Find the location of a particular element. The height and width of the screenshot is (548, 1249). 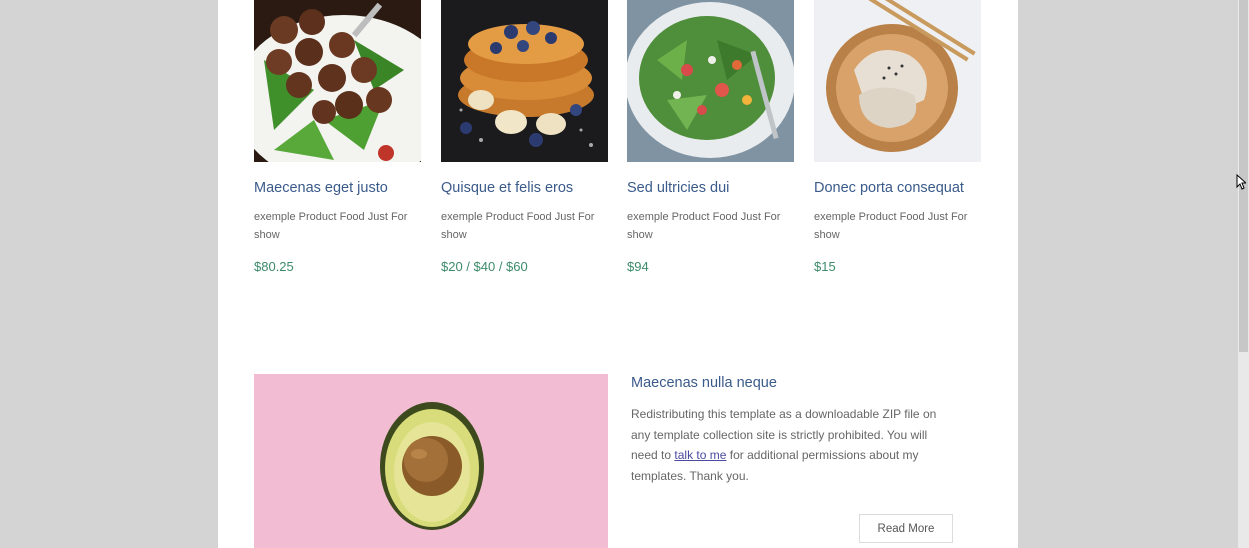

product-price: $94 is located at coordinates (638, 266).